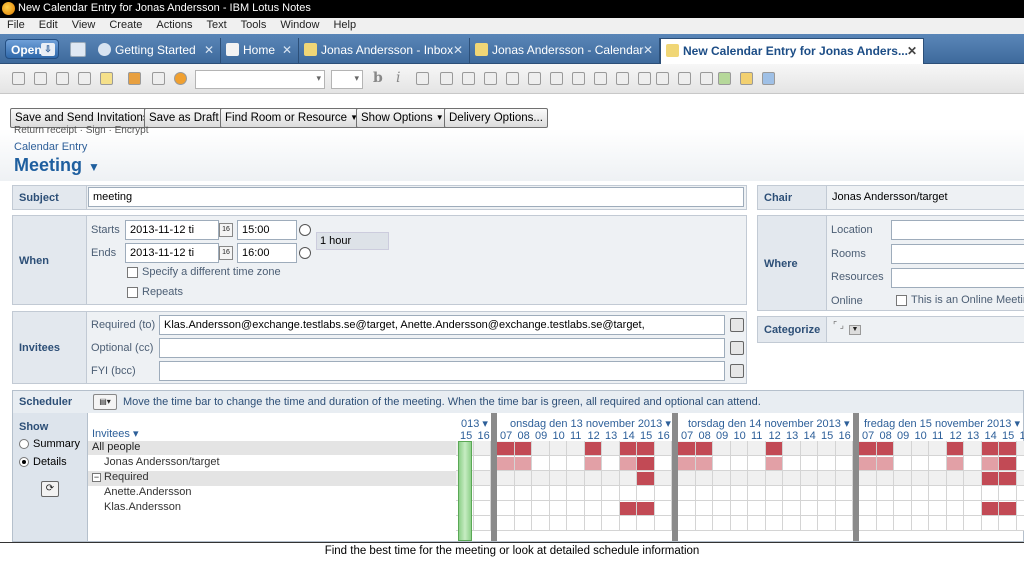 This screenshot has height=562, width=1024. Describe the element at coordinates (32, 49) in the screenshot. I see `open-button: Open ⇩` at that location.